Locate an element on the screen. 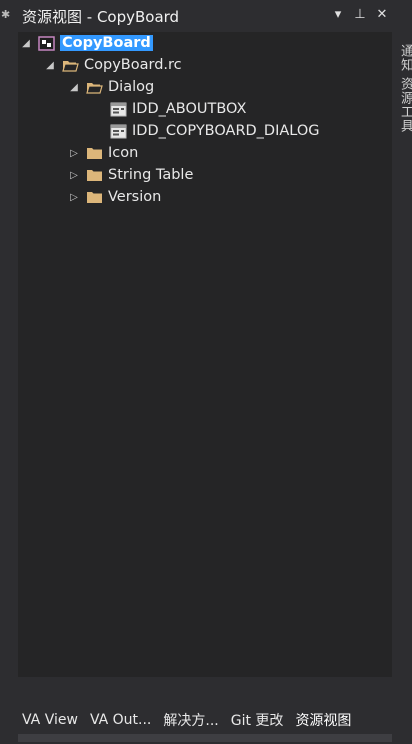 The width and height of the screenshot is (412, 744). tree-item-label: Version is located at coordinates (135, 197).